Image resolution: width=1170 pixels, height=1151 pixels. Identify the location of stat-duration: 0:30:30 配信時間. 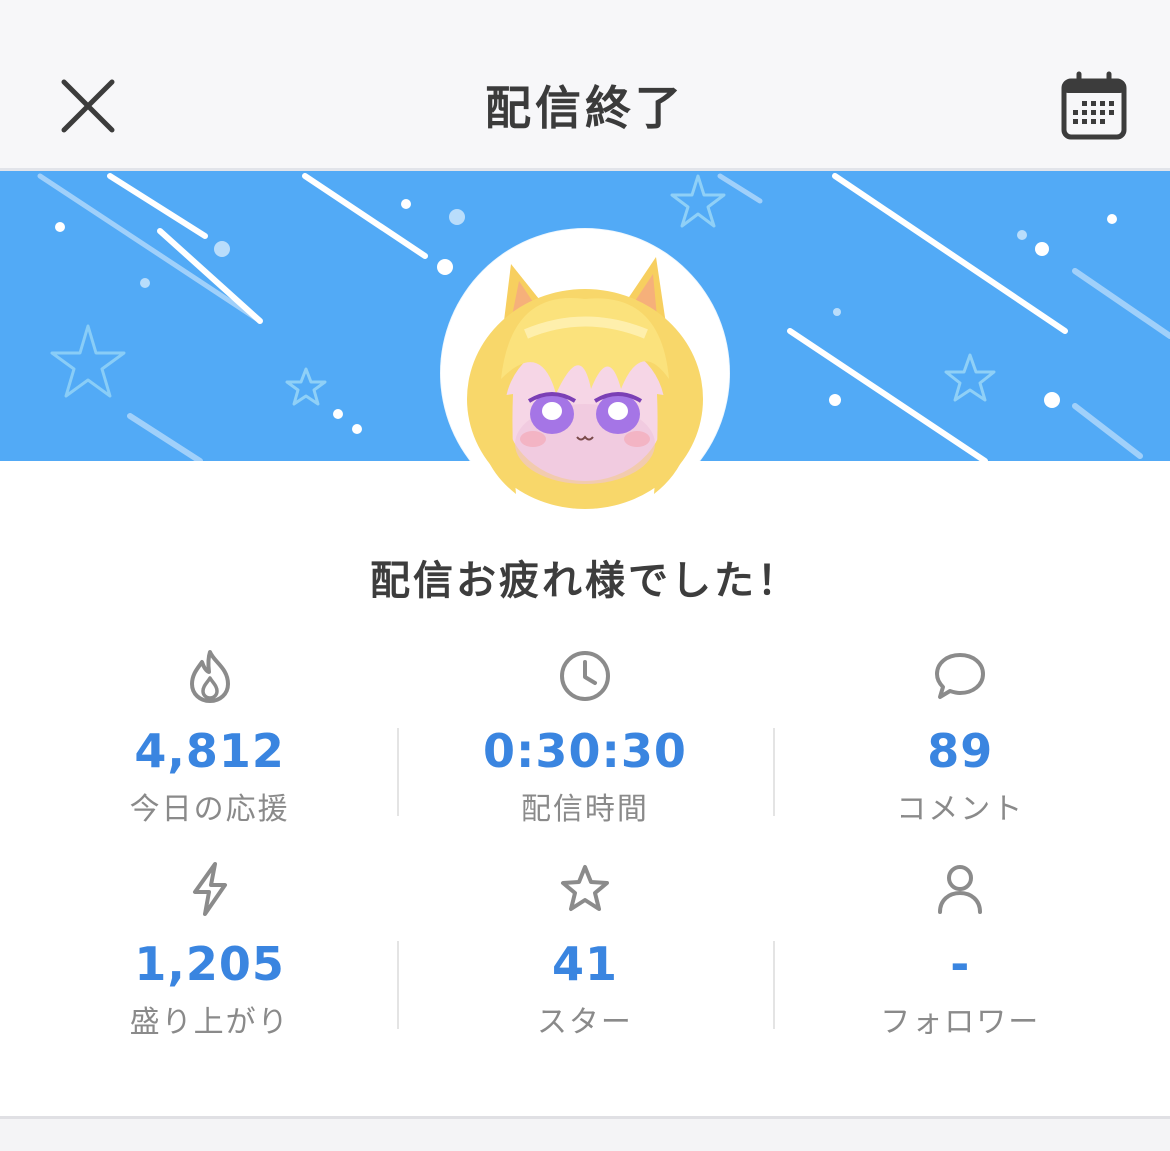
(584, 746).